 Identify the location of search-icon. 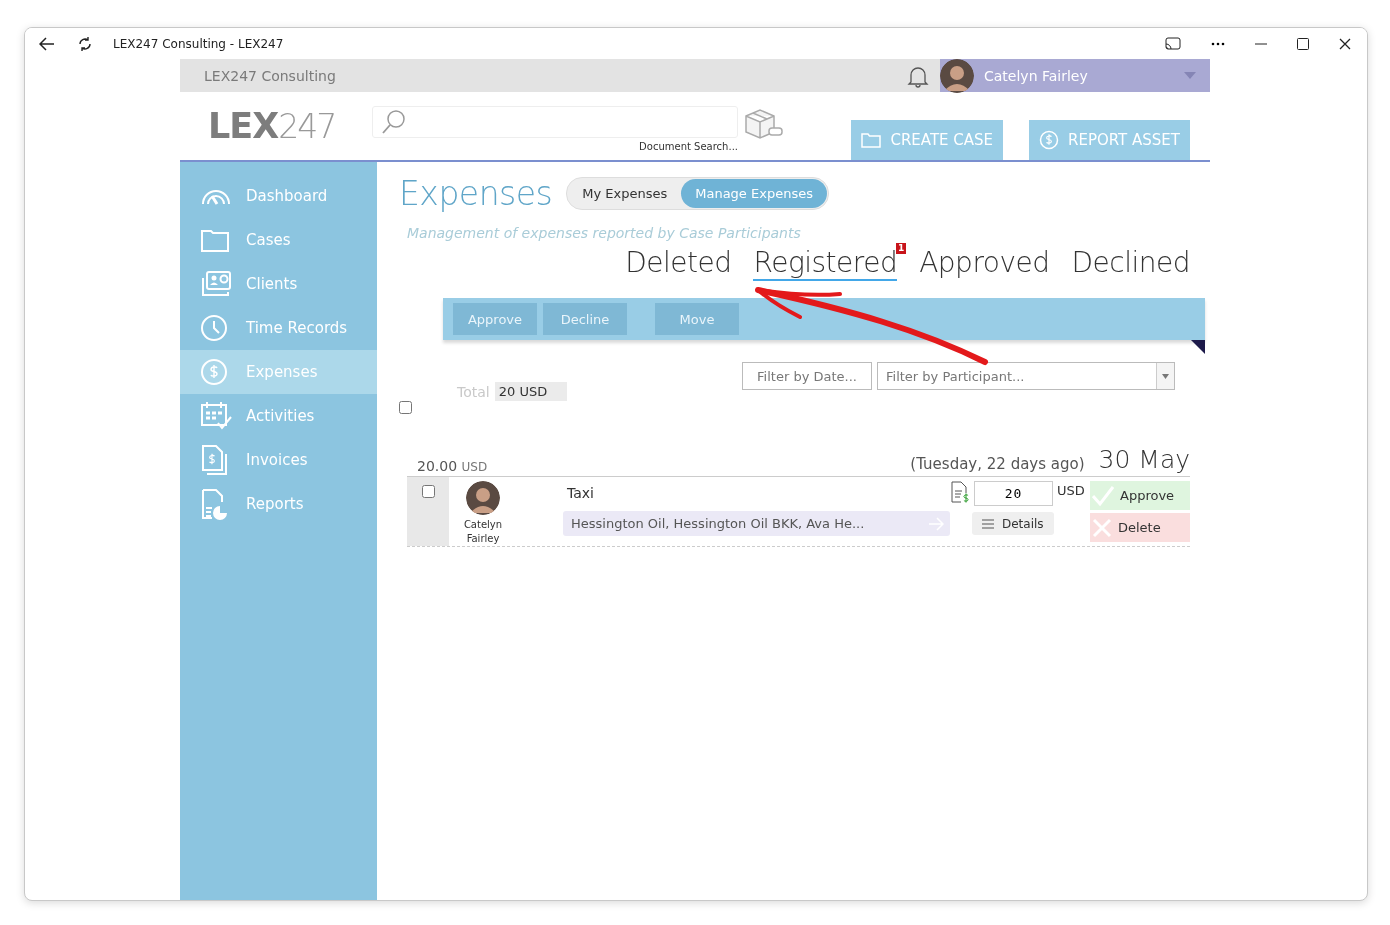
(394, 122).